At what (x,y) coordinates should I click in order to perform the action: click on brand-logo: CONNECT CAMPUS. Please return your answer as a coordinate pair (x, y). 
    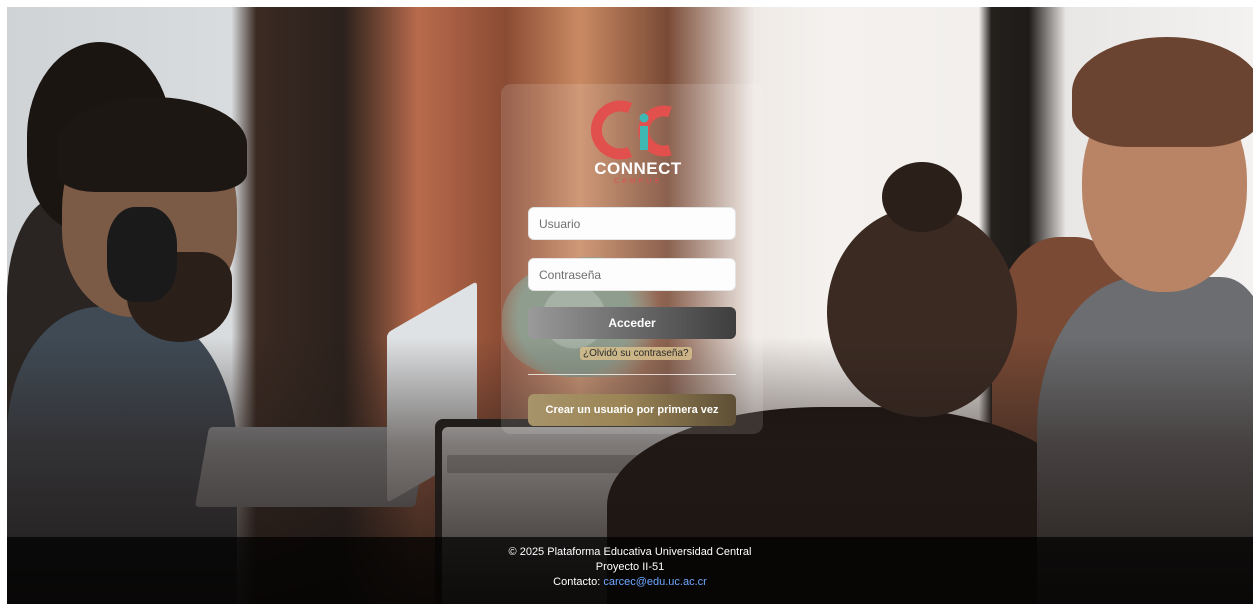
    Looking at the image, I should click on (638, 147).